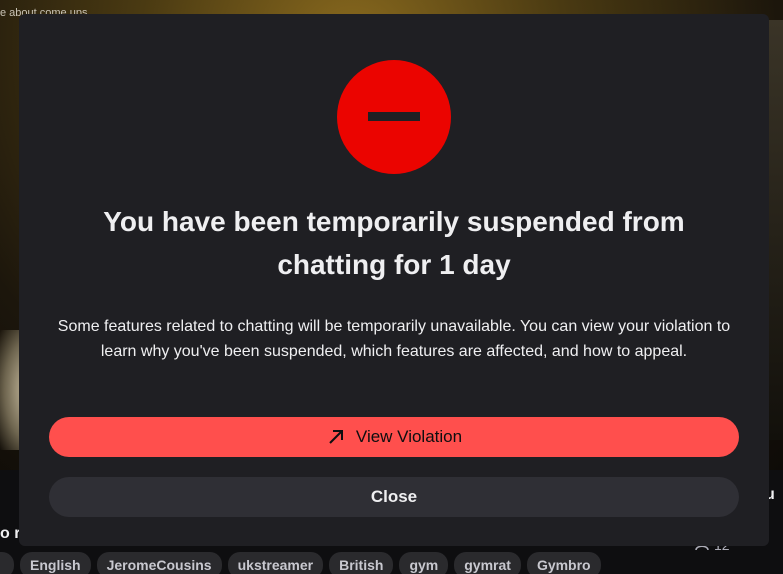 Image resolution: width=783 pixels, height=574 pixels. What do you see at coordinates (159, 563) in the screenshot?
I see `tag: JeromeCousins` at bounding box center [159, 563].